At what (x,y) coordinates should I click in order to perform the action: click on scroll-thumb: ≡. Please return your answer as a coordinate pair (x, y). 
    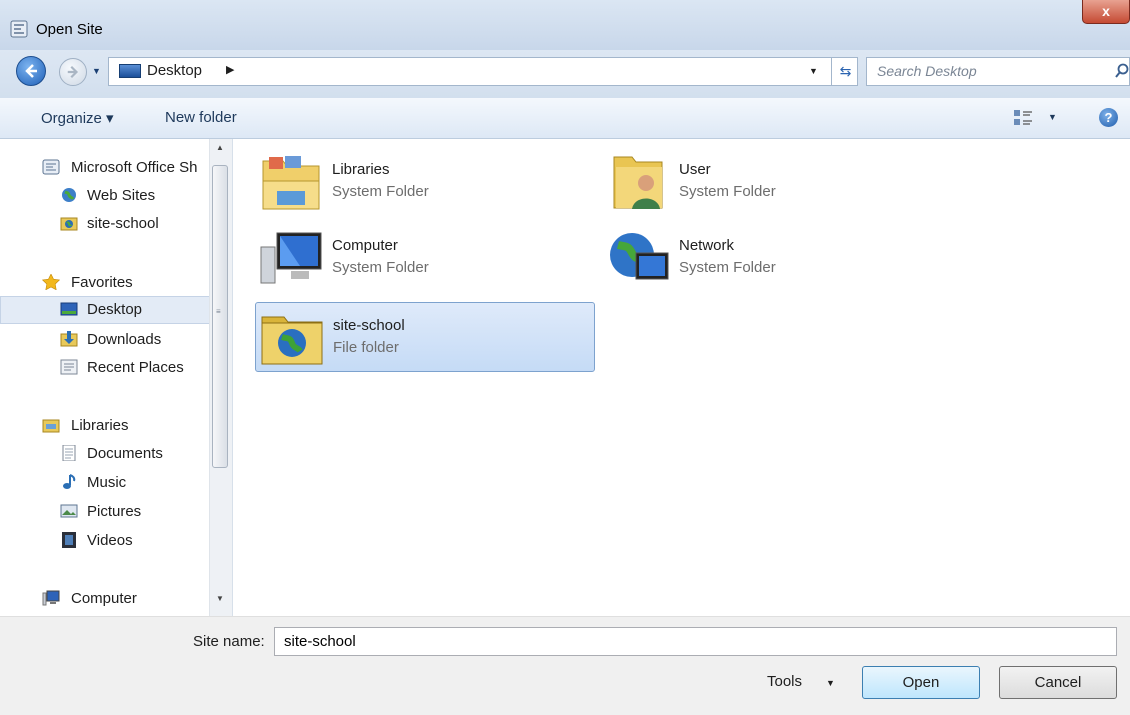
    Looking at the image, I should click on (220, 316).